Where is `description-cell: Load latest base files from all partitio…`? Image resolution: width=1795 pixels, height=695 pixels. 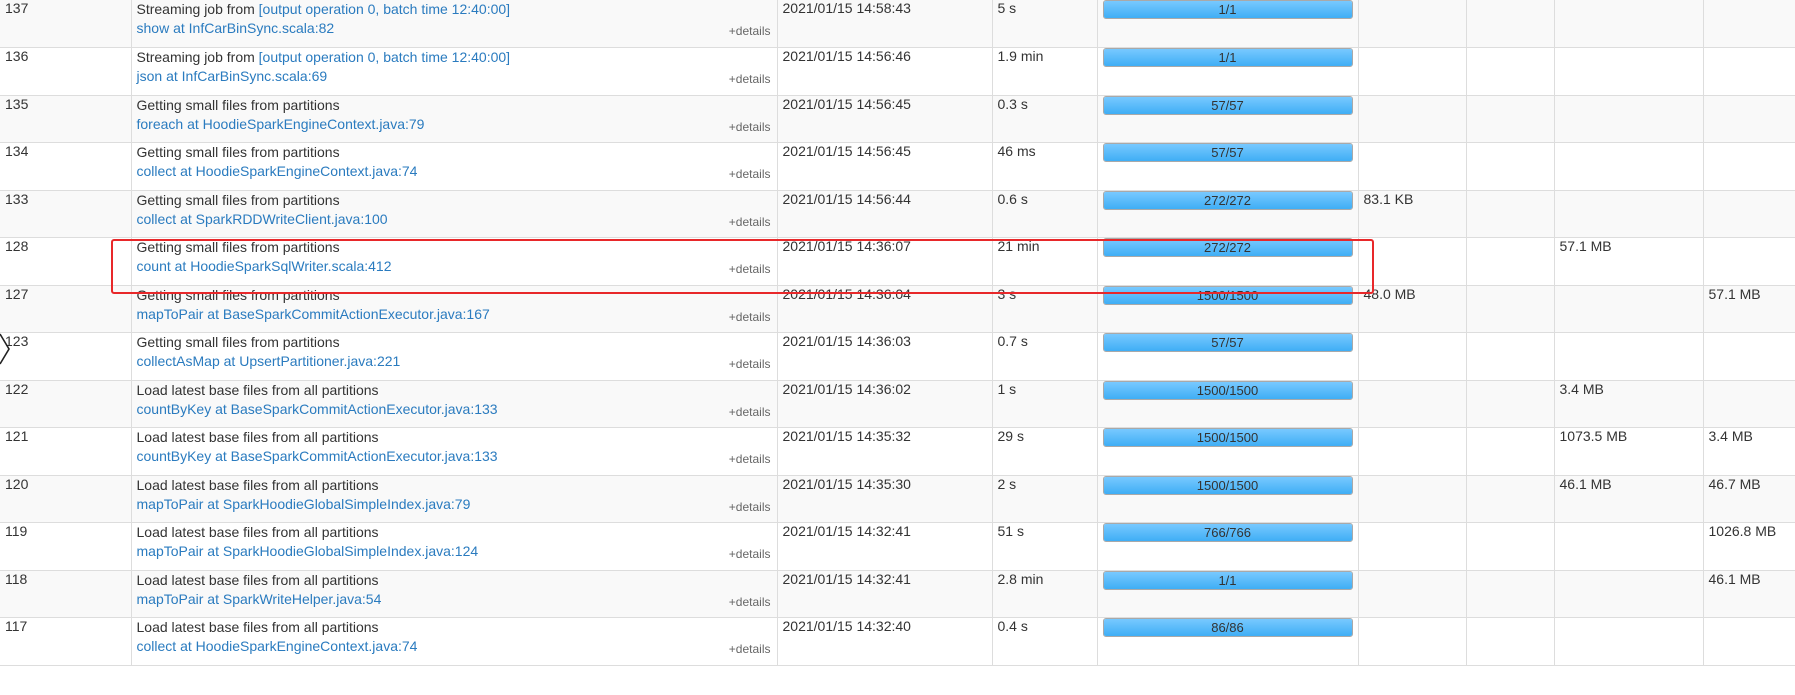 description-cell: Load latest base files from all partitio… is located at coordinates (454, 451).